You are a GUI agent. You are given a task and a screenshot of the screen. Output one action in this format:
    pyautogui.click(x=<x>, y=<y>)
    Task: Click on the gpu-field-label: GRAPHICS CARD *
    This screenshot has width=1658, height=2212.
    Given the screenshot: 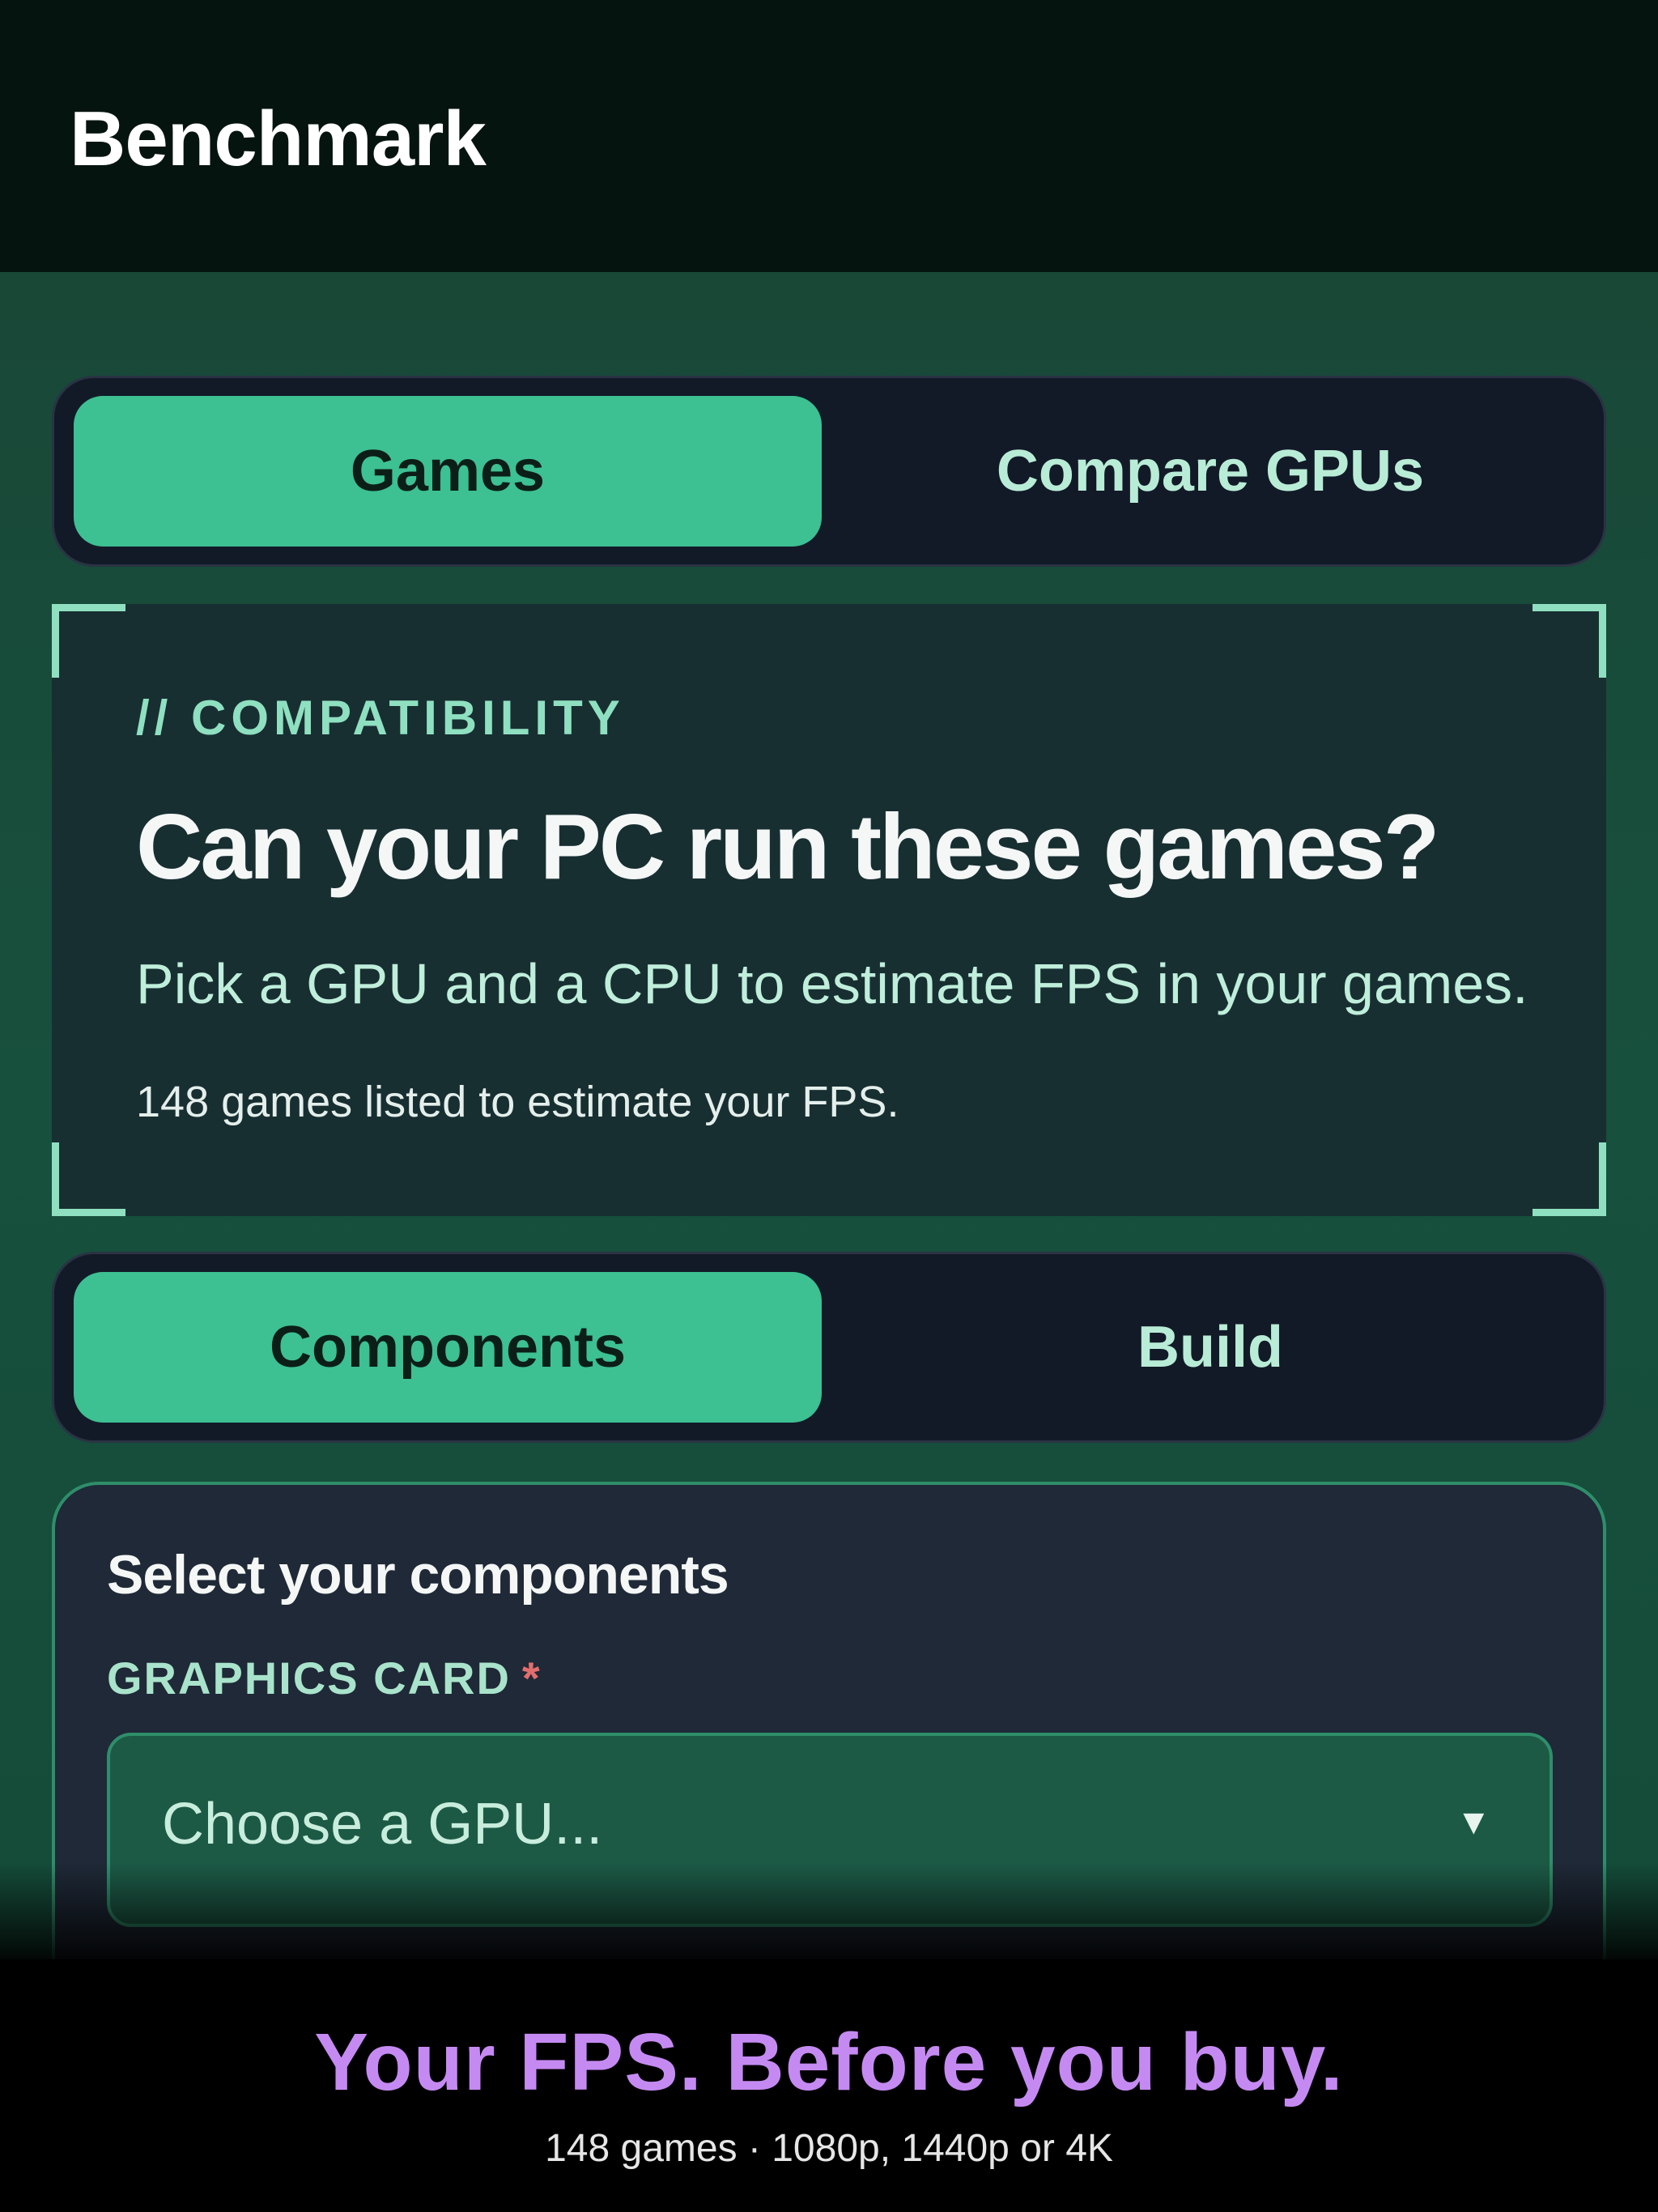 What is the action you would take?
    pyautogui.click(x=324, y=1678)
    